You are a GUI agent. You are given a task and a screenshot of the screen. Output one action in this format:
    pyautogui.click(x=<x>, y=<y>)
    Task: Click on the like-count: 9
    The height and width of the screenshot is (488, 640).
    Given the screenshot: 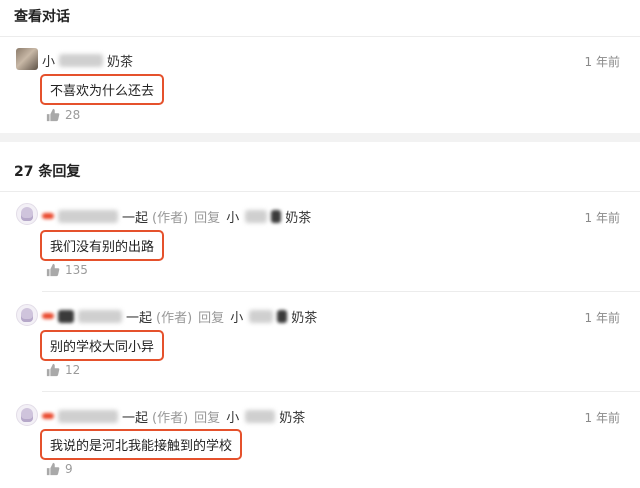 What is the action you would take?
    pyautogui.click(x=69, y=469)
    